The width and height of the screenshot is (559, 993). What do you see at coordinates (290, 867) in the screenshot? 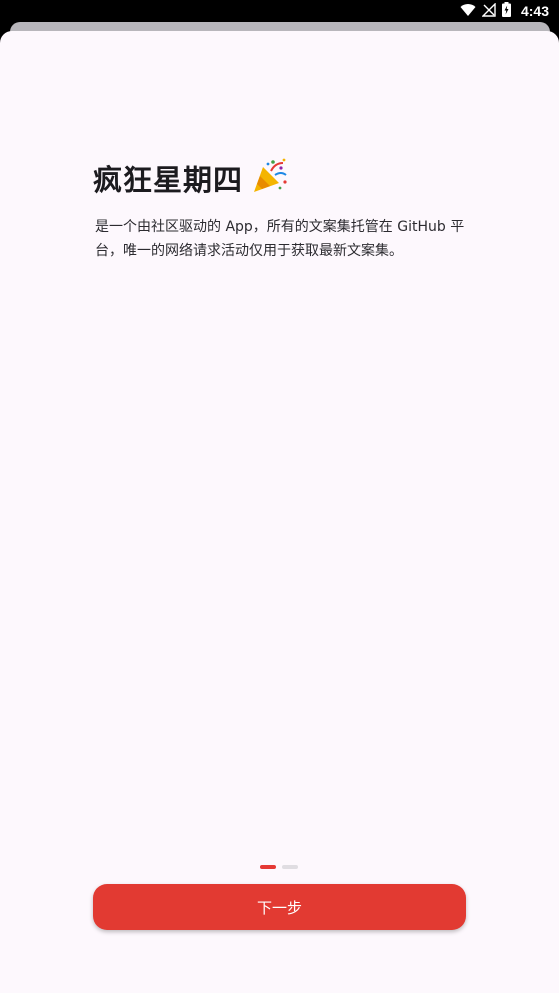
I see `page-indicator-dot` at bounding box center [290, 867].